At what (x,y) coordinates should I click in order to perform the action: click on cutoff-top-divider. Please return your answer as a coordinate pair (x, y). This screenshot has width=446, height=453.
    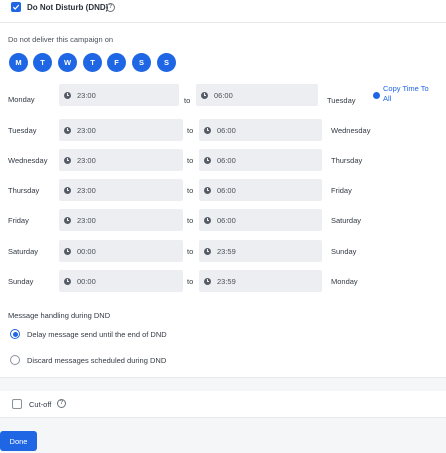
    Looking at the image, I should click on (223, 377).